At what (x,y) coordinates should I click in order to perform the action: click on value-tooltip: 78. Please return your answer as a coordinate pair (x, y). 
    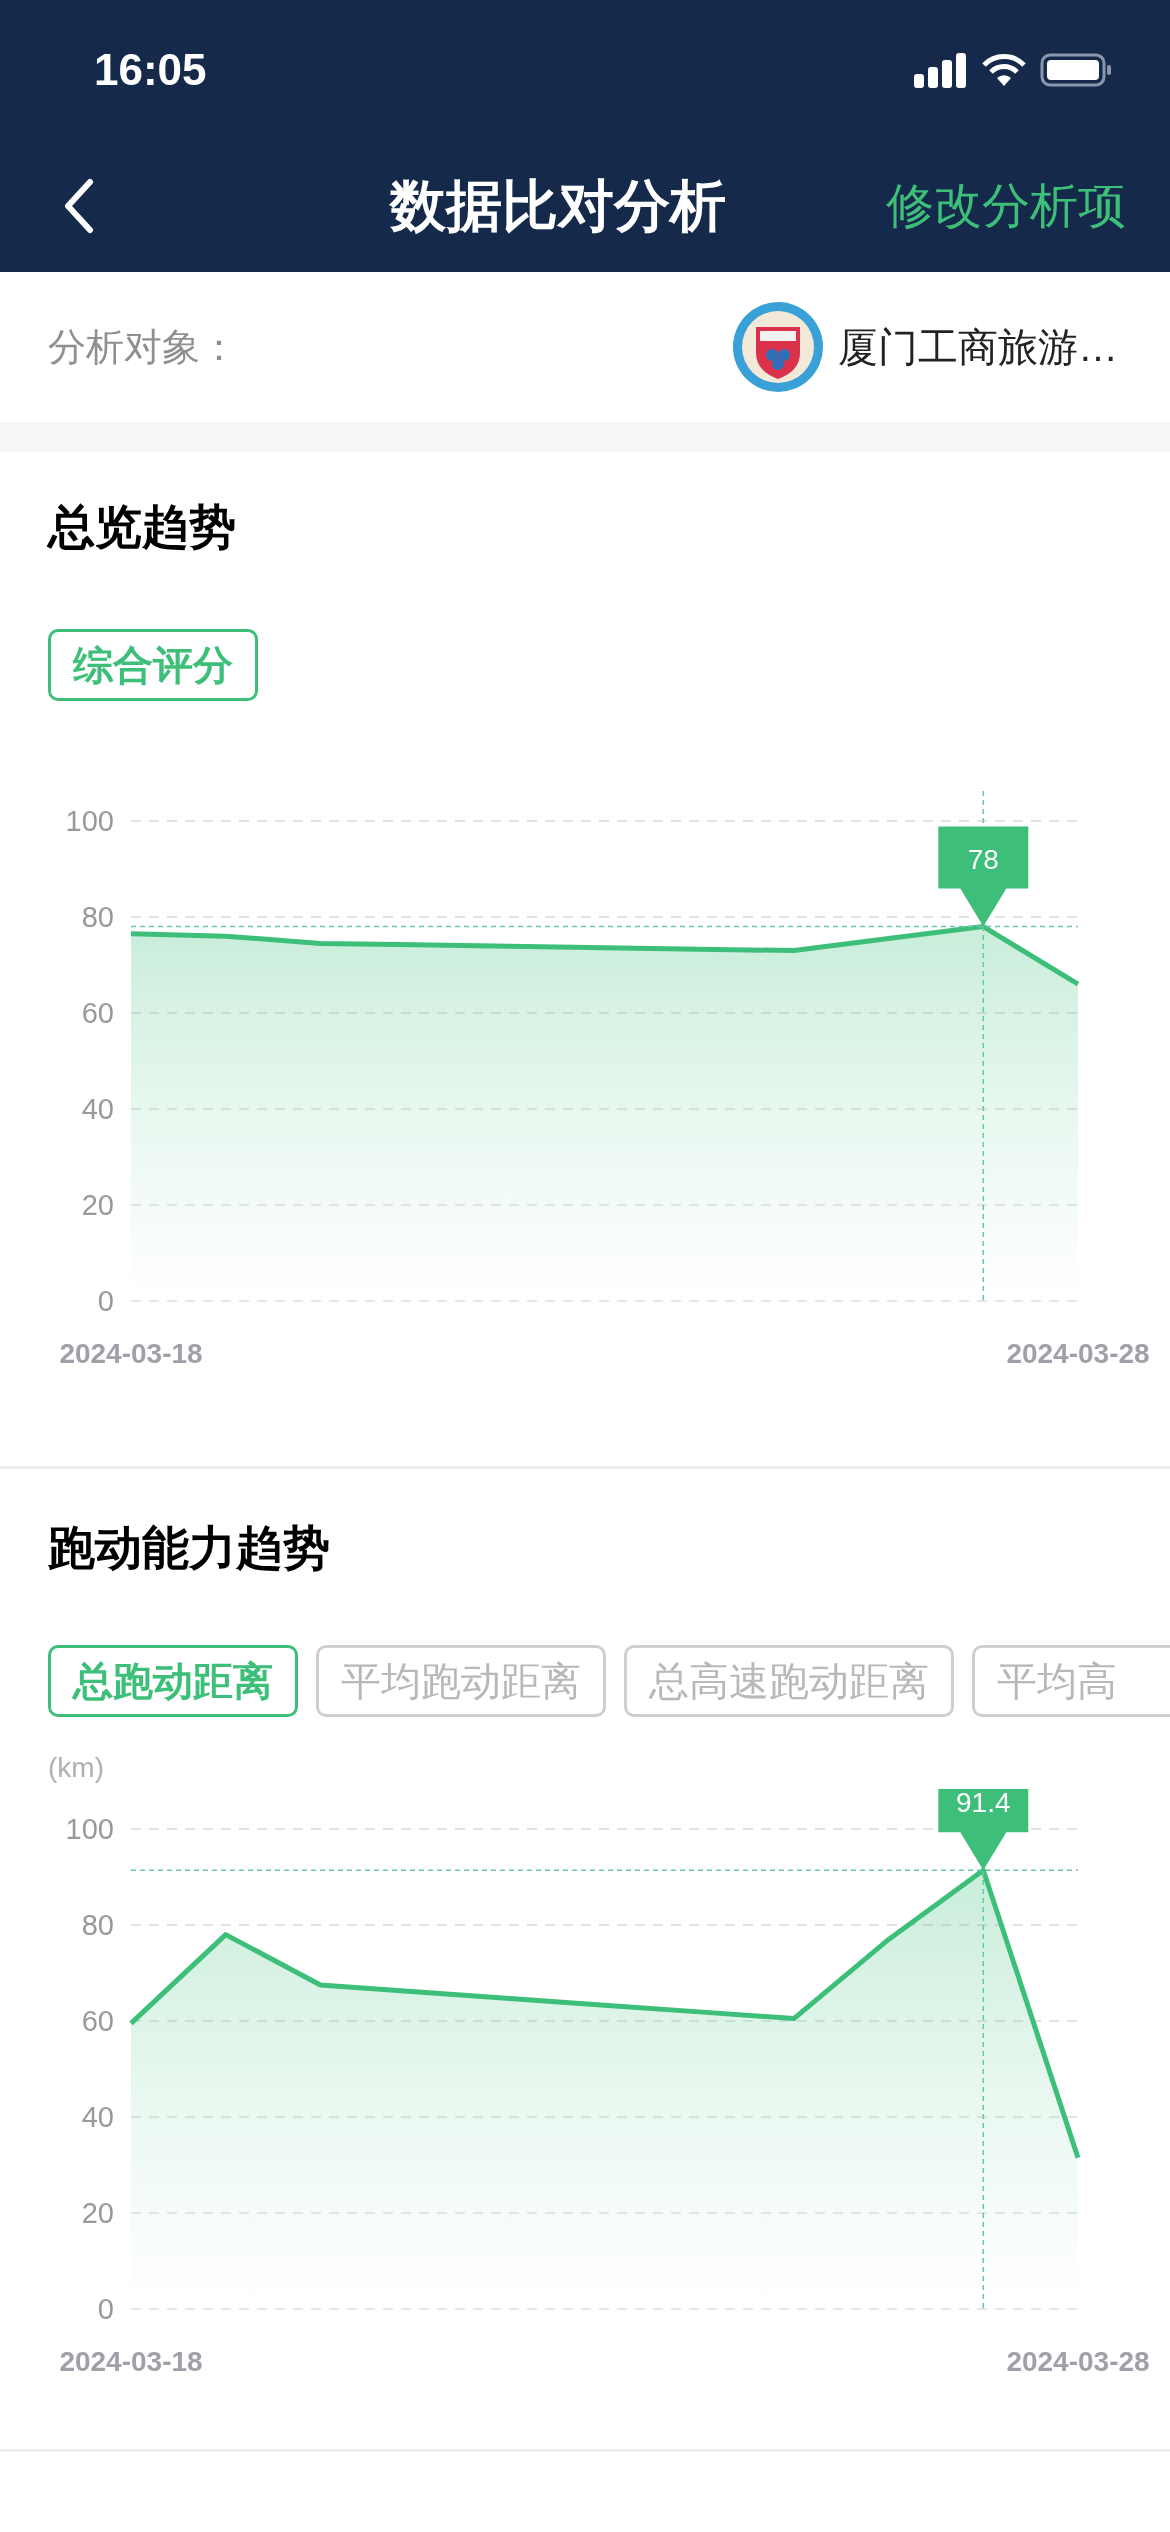
    Looking at the image, I should click on (983, 876).